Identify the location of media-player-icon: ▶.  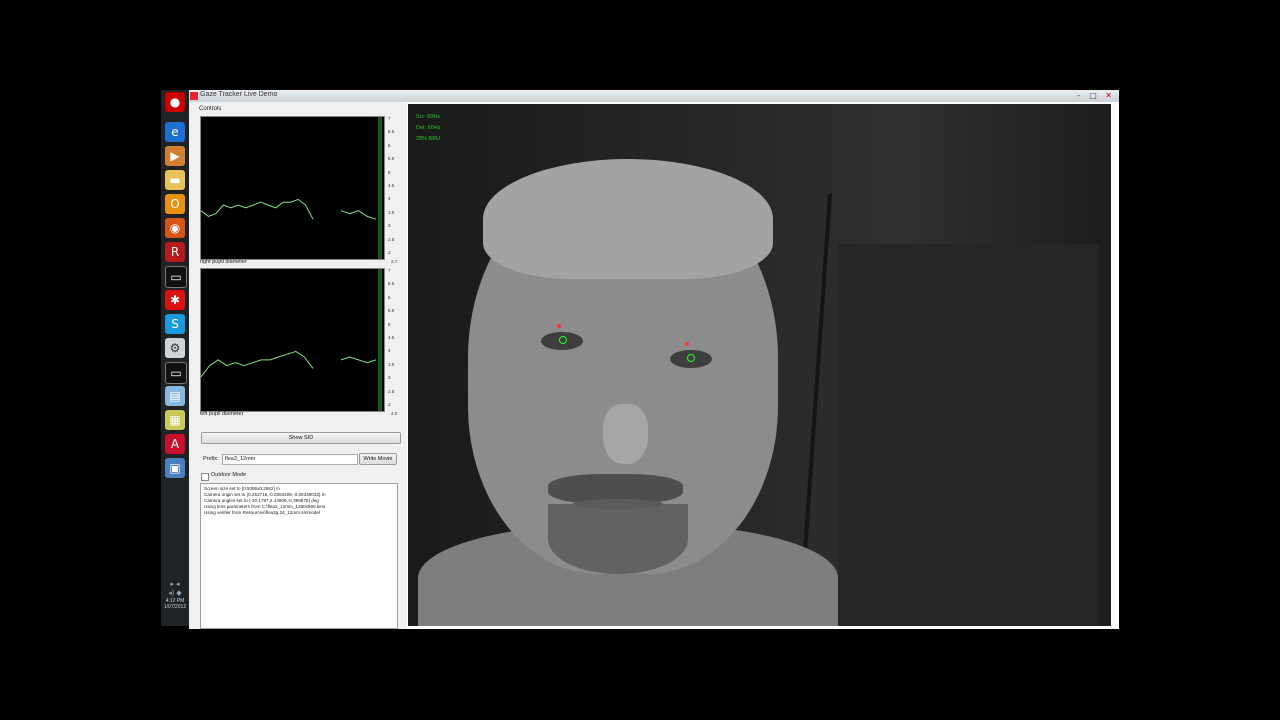
(175, 156).